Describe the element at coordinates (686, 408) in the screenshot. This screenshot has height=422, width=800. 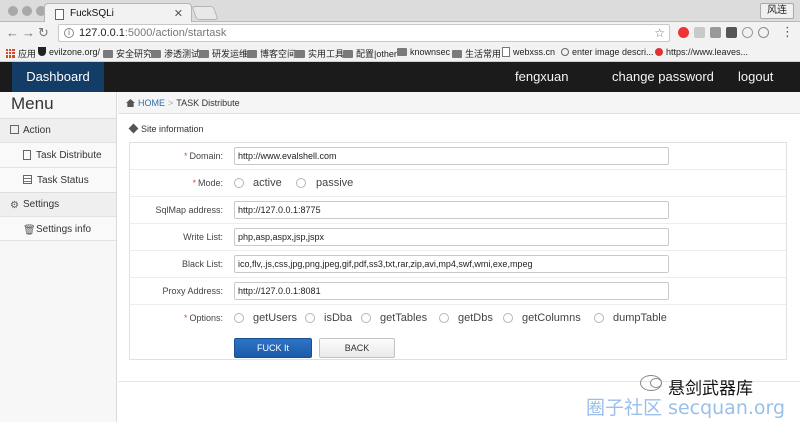
I see `watermark-subtitle: 圈子社区 secquan.org` at that location.